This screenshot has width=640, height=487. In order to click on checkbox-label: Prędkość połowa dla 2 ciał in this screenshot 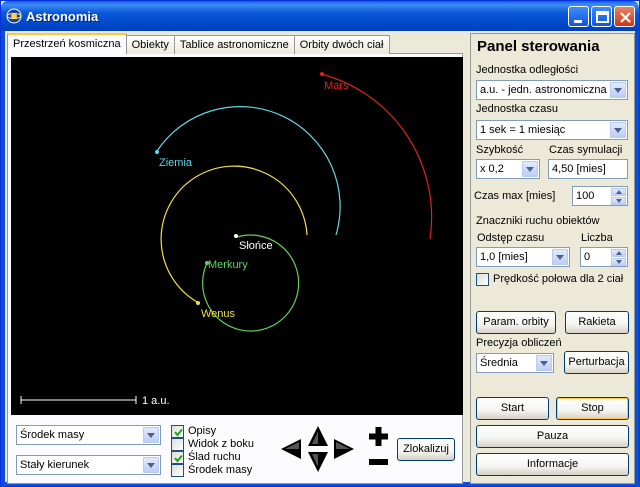, I will do `click(558, 279)`.